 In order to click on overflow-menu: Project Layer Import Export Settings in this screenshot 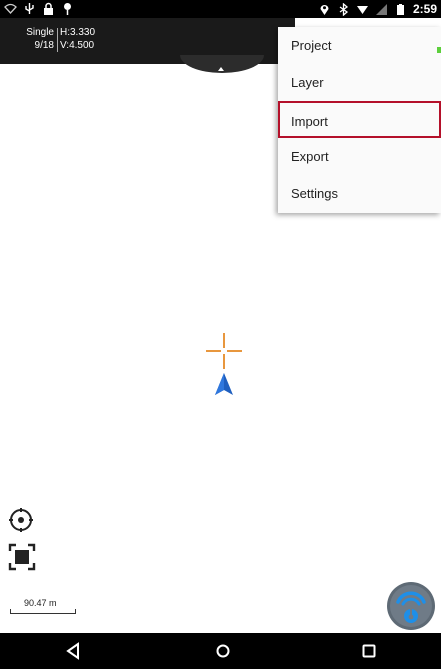, I will do `click(359, 120)`.